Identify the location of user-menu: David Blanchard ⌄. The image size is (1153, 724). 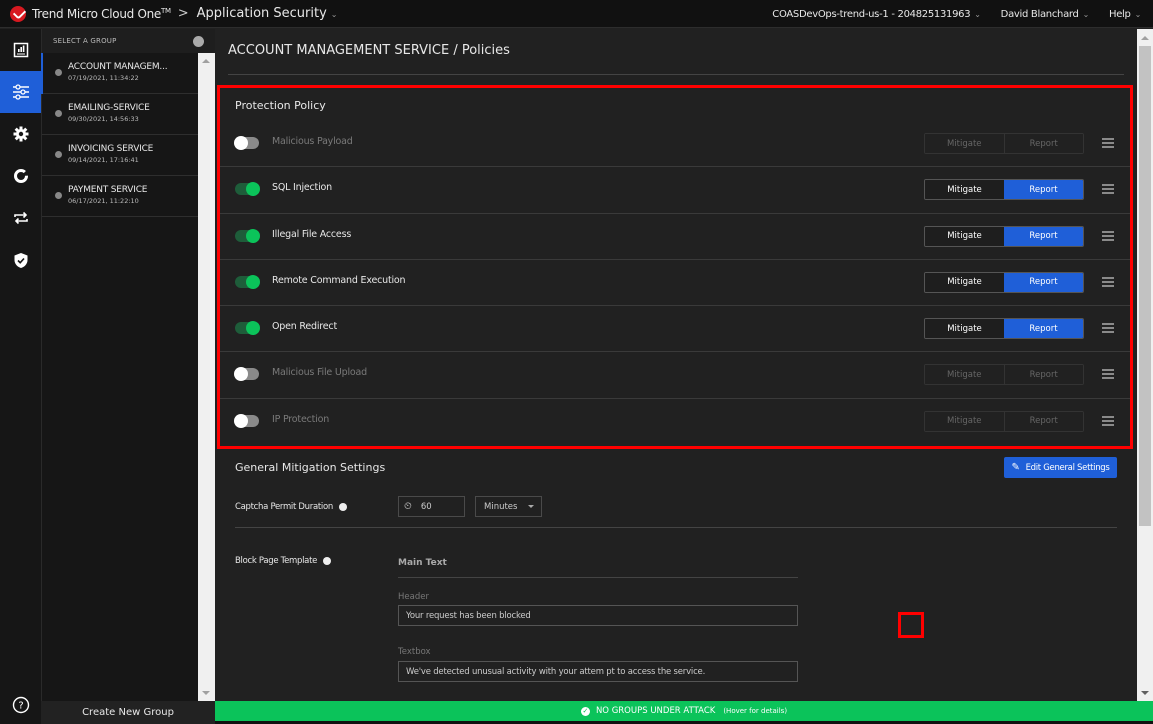
(1045, 14).